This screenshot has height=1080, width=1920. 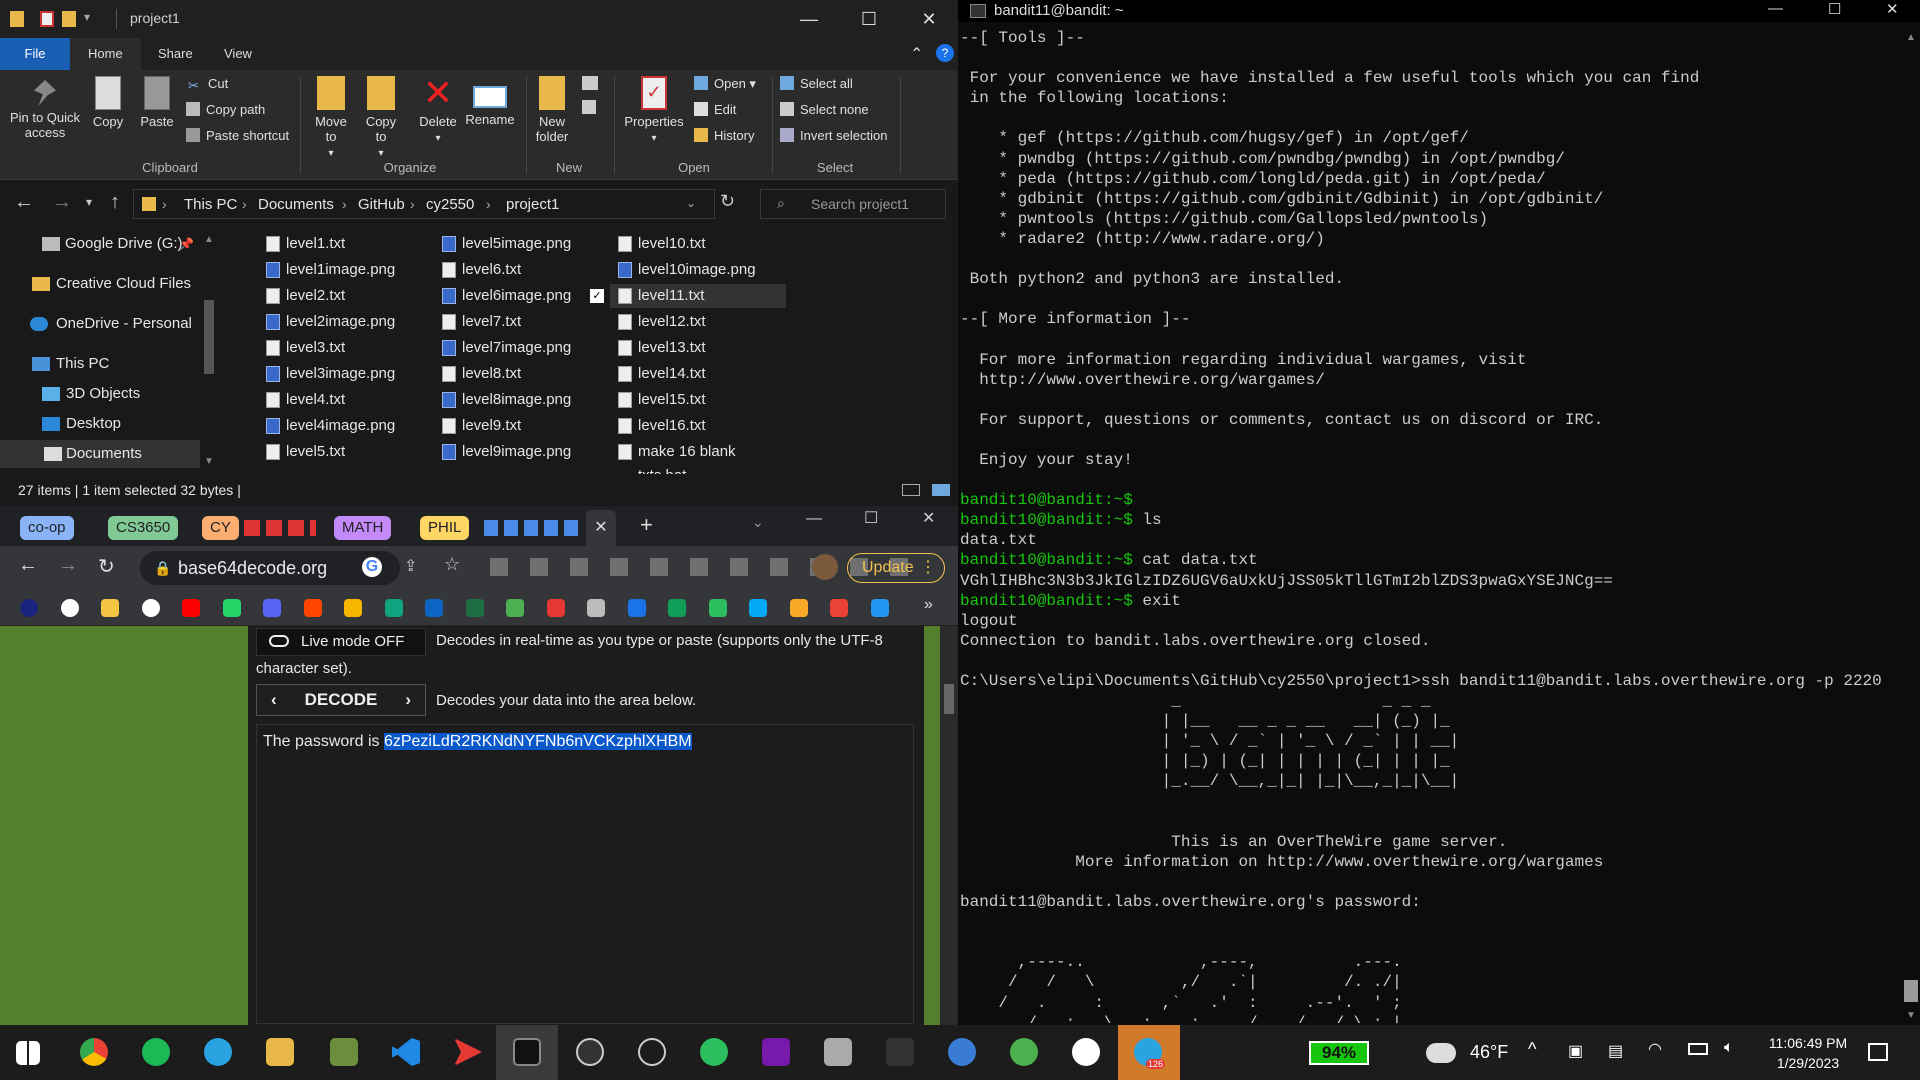 What do you see at coordinates (522, 426) in the screenshot?
I see `file-item: level9.txt` at bounding box center [522, 426].